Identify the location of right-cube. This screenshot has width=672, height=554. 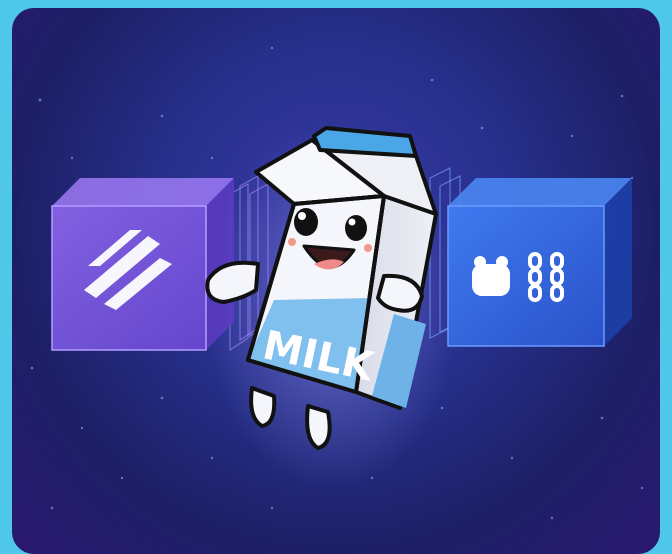
(539, 262).